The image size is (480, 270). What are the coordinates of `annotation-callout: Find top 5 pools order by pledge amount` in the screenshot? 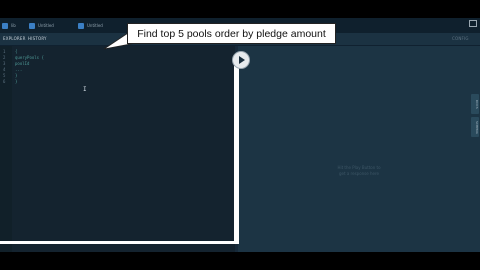 It's located at (231, 33).